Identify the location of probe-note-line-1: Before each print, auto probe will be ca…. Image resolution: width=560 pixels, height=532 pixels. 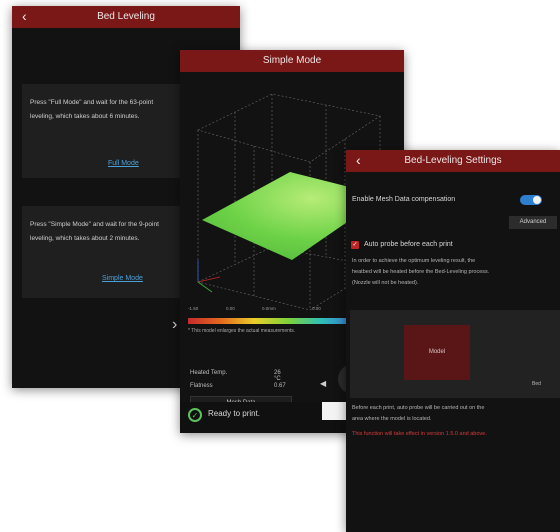
(418, 408).